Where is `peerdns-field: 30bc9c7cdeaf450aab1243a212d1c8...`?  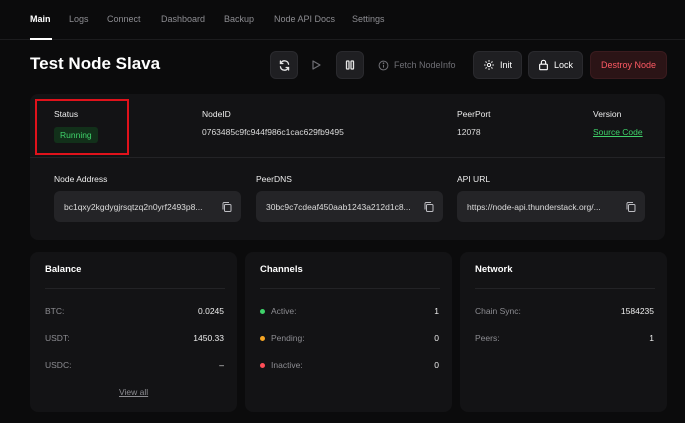 peerdns-field: 30bc9c7cdeaf450aab1243a212d1c8... is located at coordinates (349, 206).